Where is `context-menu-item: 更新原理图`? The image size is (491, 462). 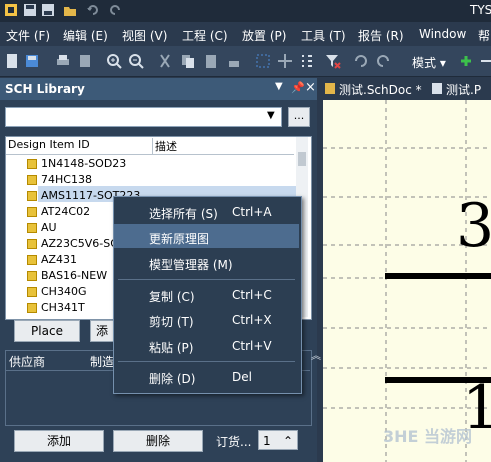
context-menu-item: 更新原理图 is located at coordinates (206, 237).